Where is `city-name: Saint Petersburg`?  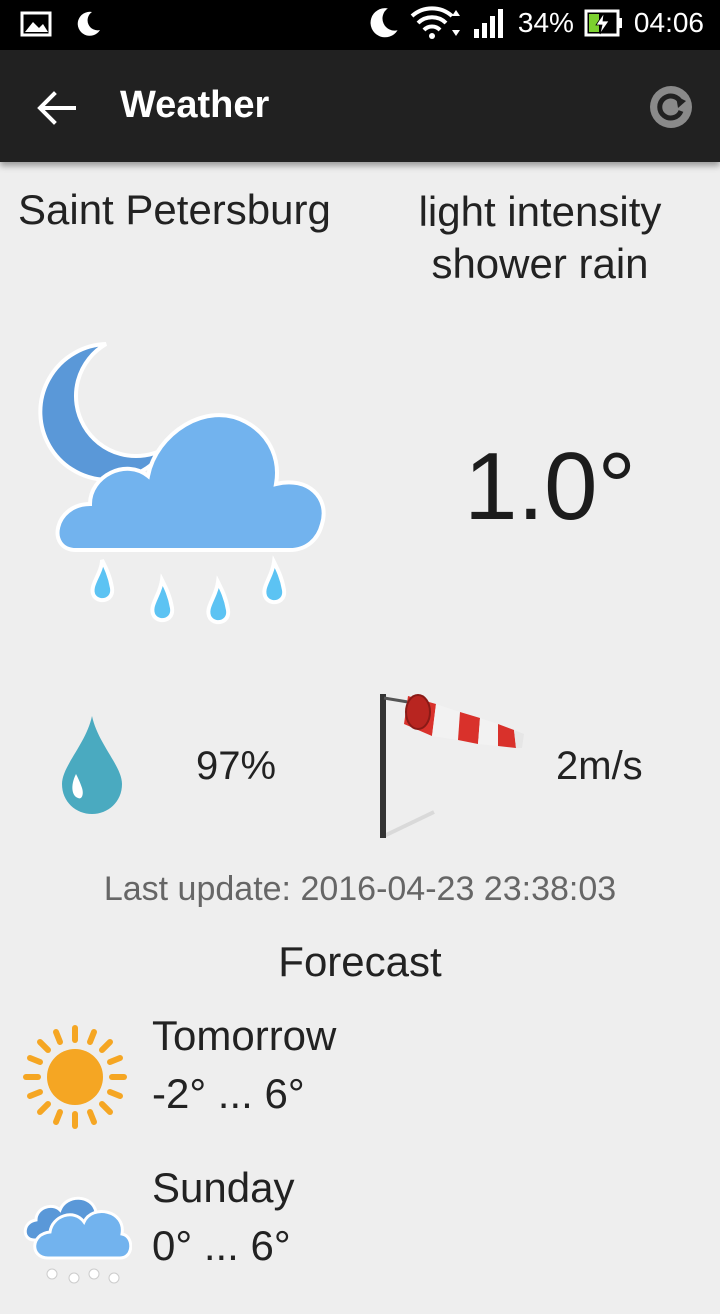 city-name: Saint Petersburg is located at coordinates (174, 209).